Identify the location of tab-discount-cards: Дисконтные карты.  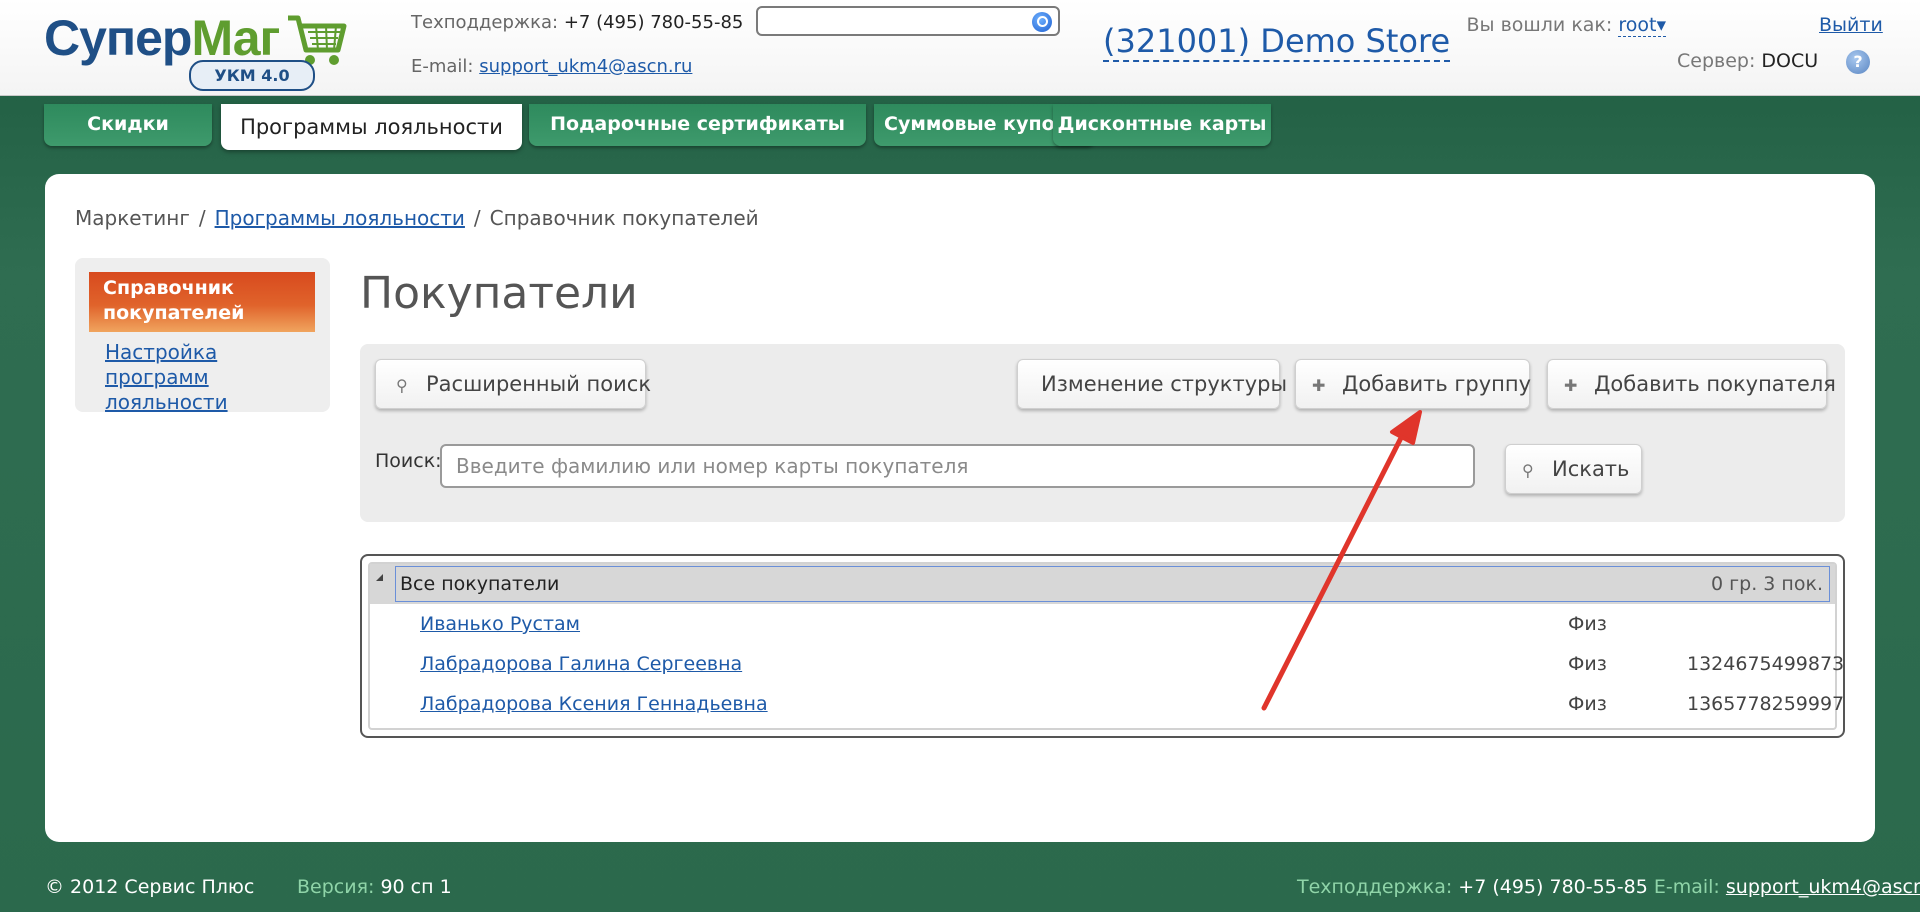
(1162, 125).